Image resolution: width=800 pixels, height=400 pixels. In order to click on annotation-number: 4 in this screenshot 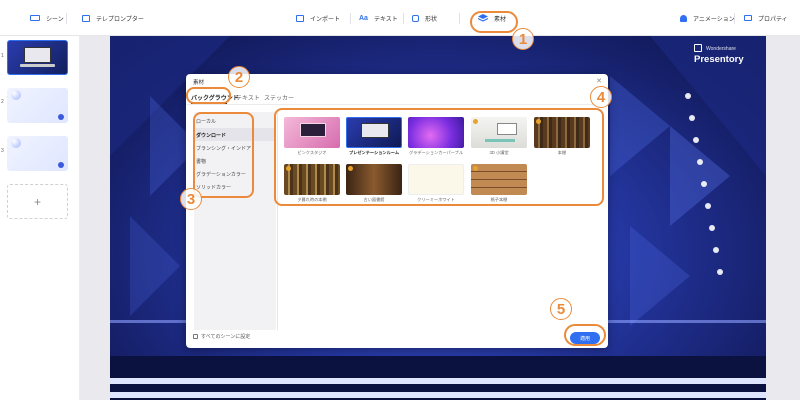, I will do `click(601, 97)`.